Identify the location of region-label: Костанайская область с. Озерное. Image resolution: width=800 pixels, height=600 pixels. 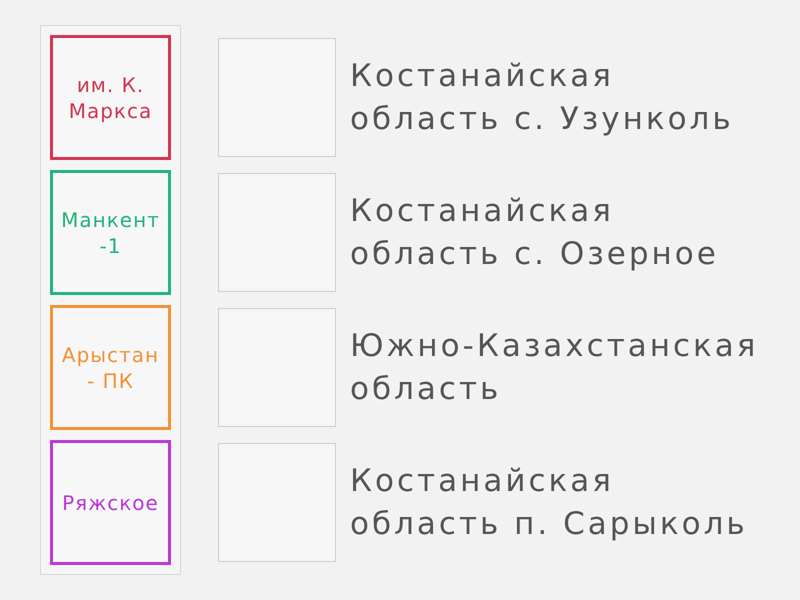
(535, 233).